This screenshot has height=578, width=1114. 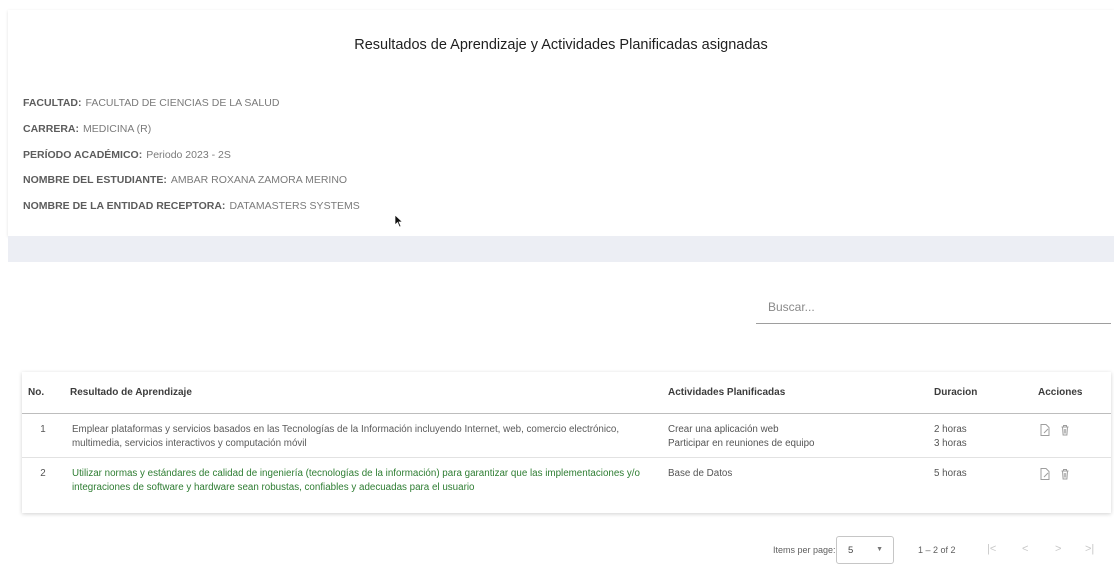 What do you see at coordinates (950, 473) in the screenshot?
I see `duracion-item: 5 horas` at bounding box center [950, 473].